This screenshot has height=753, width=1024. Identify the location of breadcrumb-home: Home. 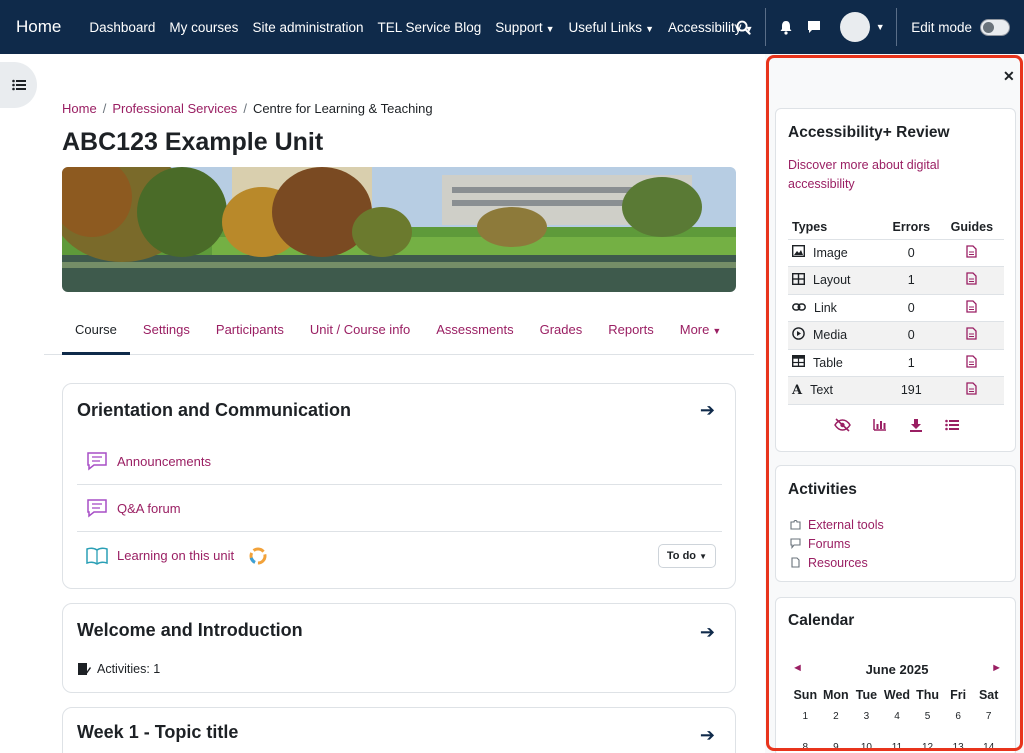
(79, 108).